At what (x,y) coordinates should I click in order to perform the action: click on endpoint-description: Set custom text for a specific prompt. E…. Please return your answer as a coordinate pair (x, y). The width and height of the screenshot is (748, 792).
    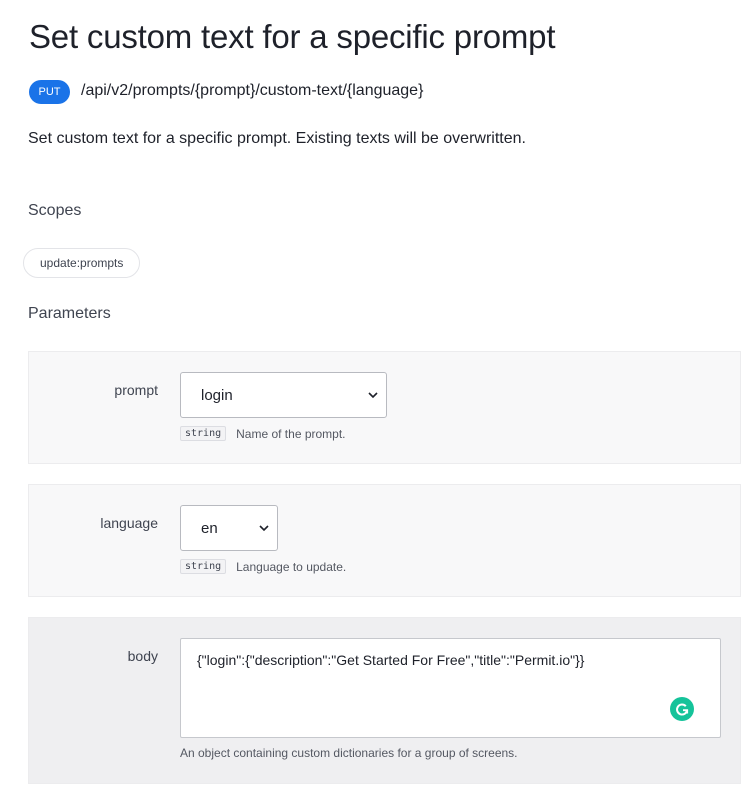
    Looking at the image, I should click on (277, 138).